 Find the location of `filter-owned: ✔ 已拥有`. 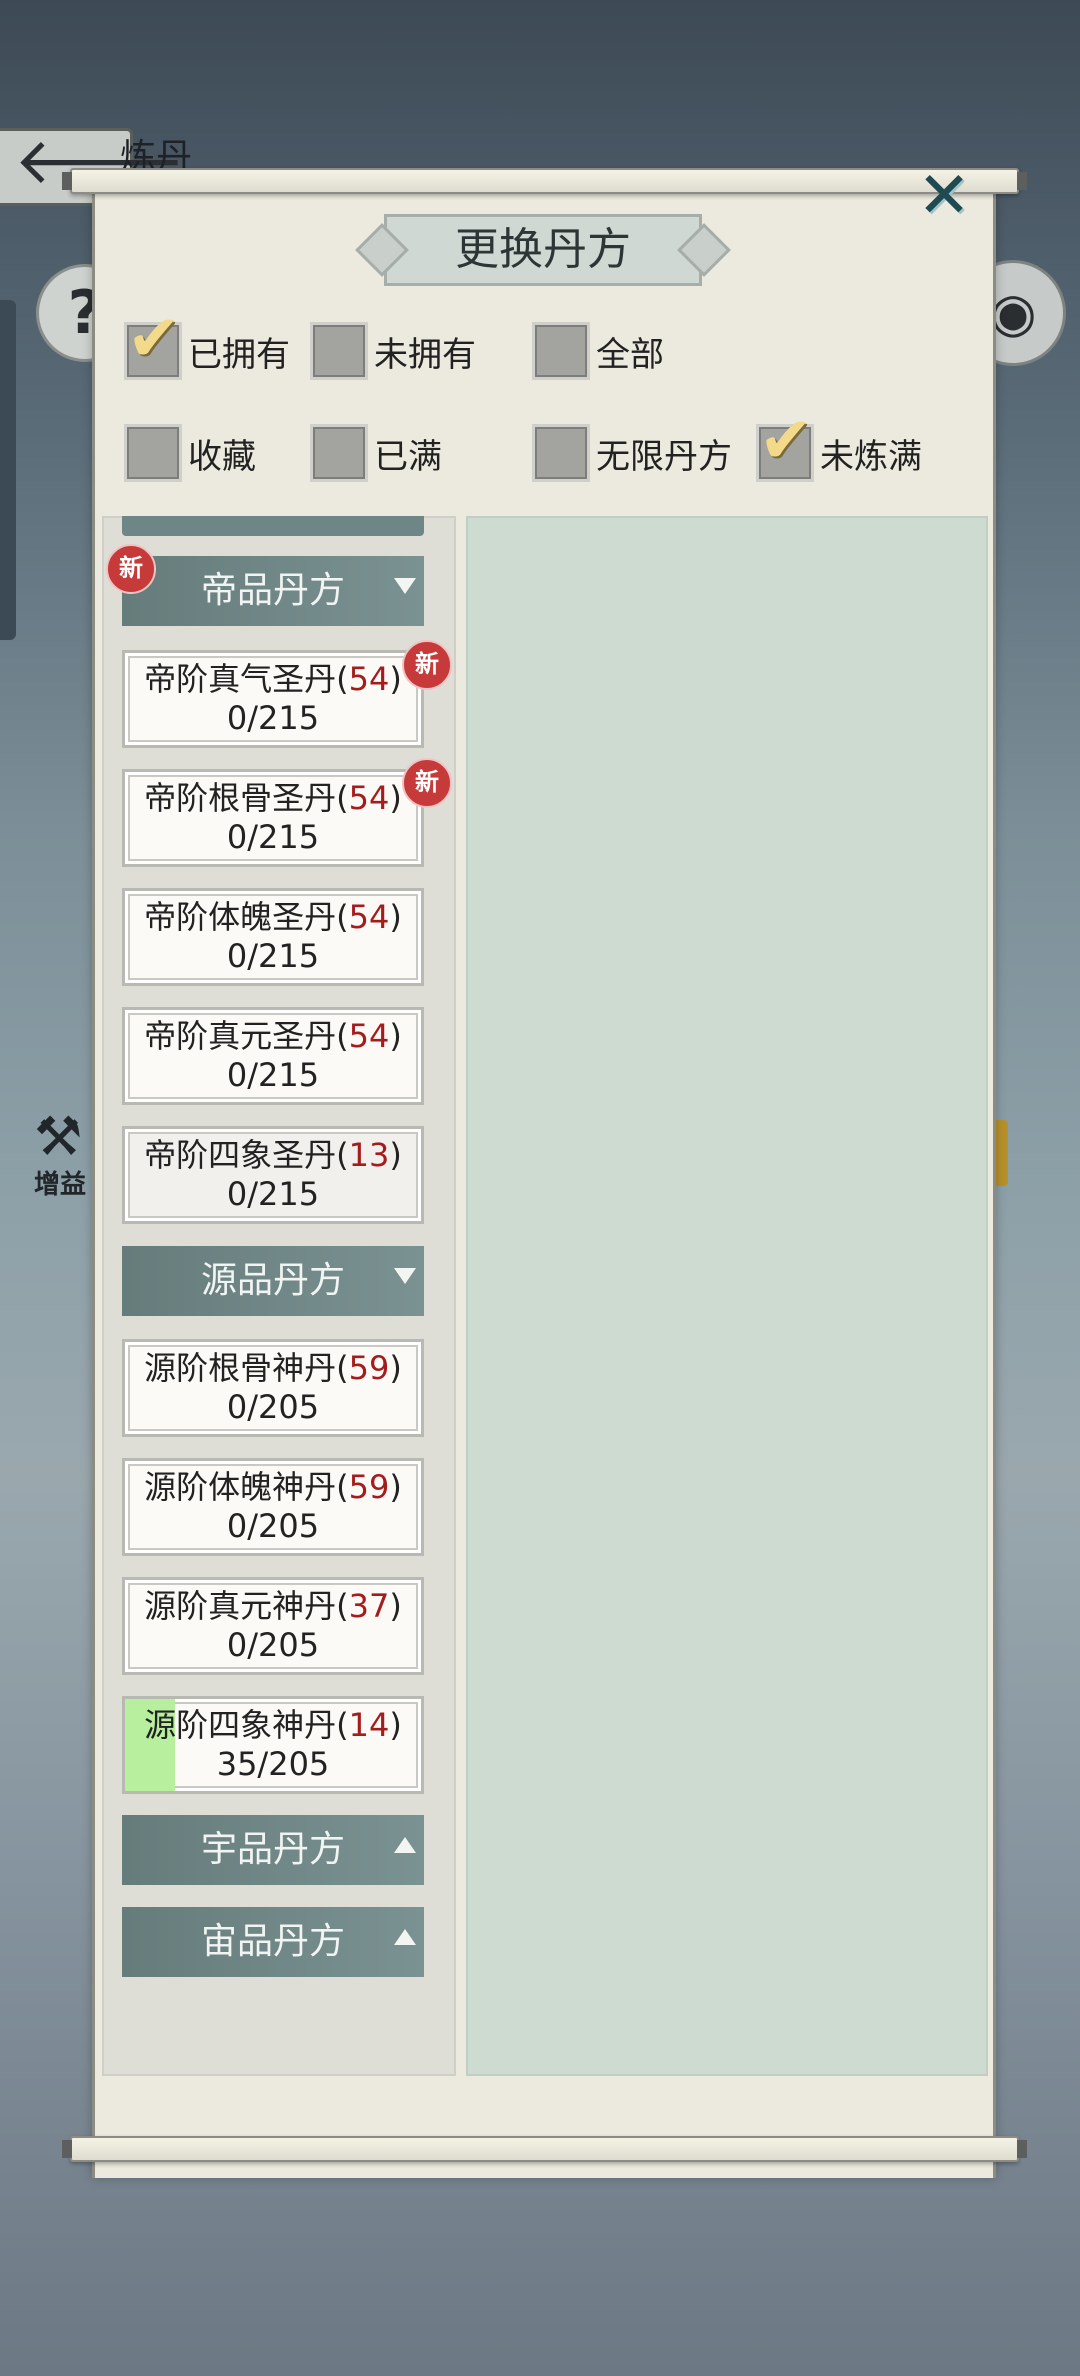

filter-owned: ✔ 已拥有 is located at coordinates (207, 343).